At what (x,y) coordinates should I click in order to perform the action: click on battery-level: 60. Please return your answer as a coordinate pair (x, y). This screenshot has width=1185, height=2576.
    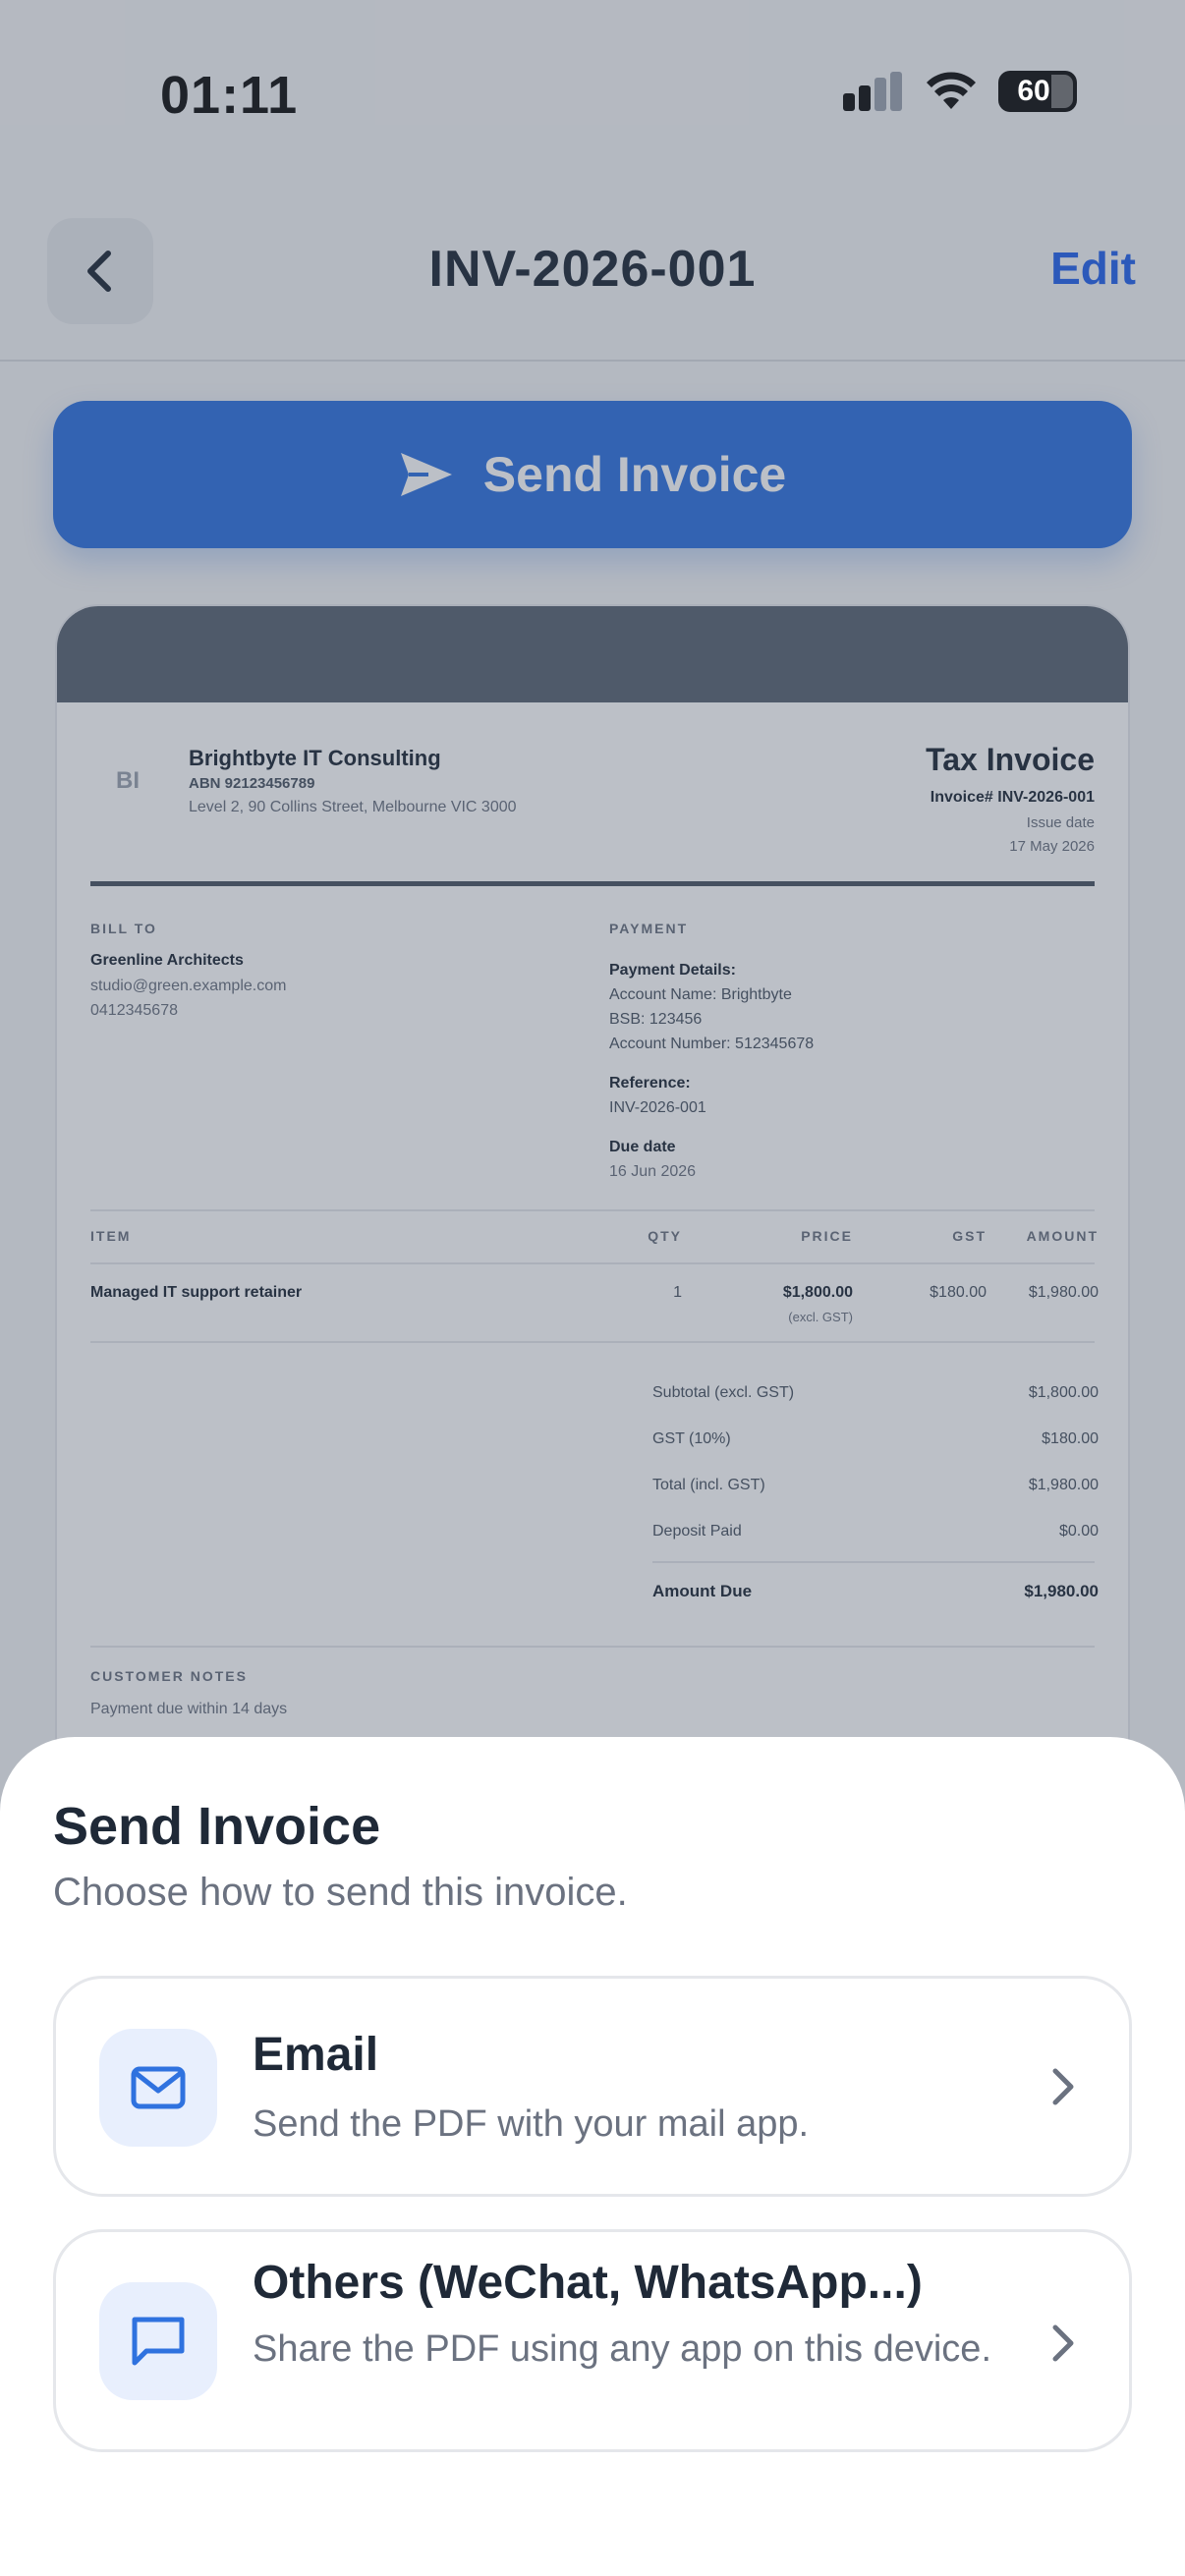
    Looking at the image, I should click on (1034, 91).